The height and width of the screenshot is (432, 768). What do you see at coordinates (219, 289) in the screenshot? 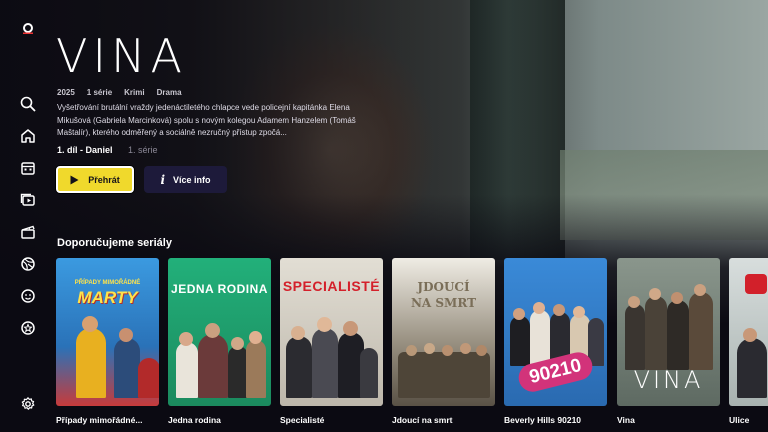
I see `poster-title: JEDNA RODINA` at bounding box center [219, 289].